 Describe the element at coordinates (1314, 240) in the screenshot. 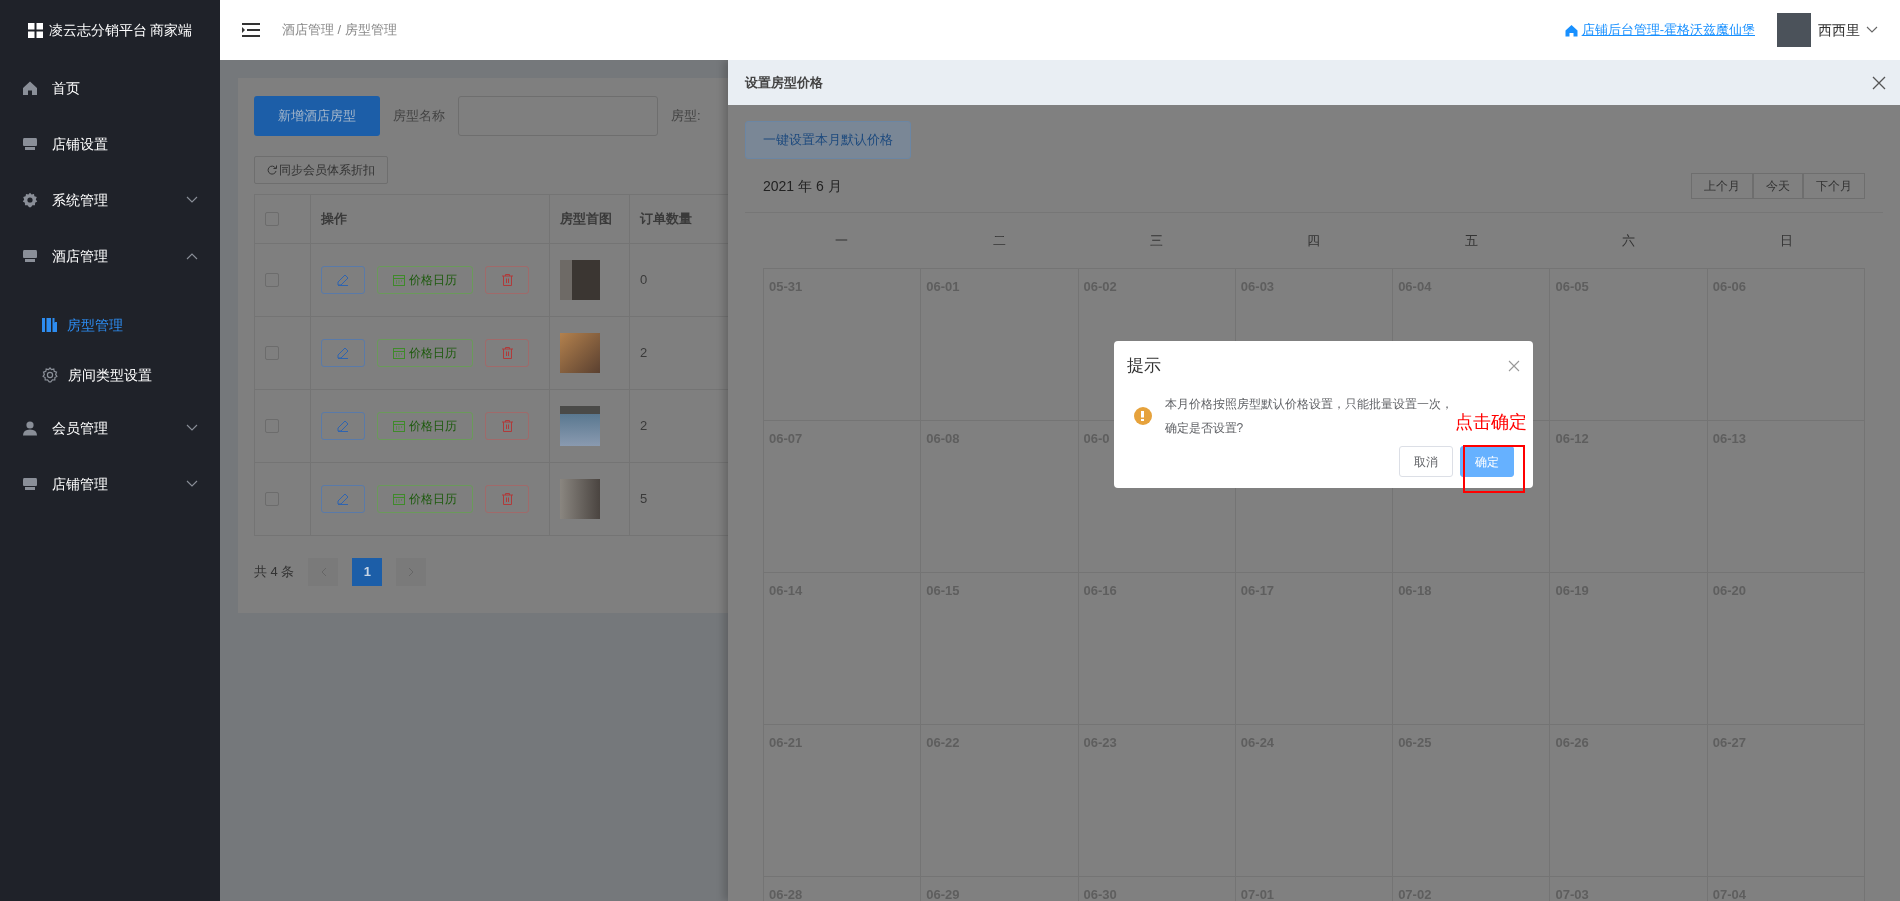

I see `weekday-label: 四` at that location.